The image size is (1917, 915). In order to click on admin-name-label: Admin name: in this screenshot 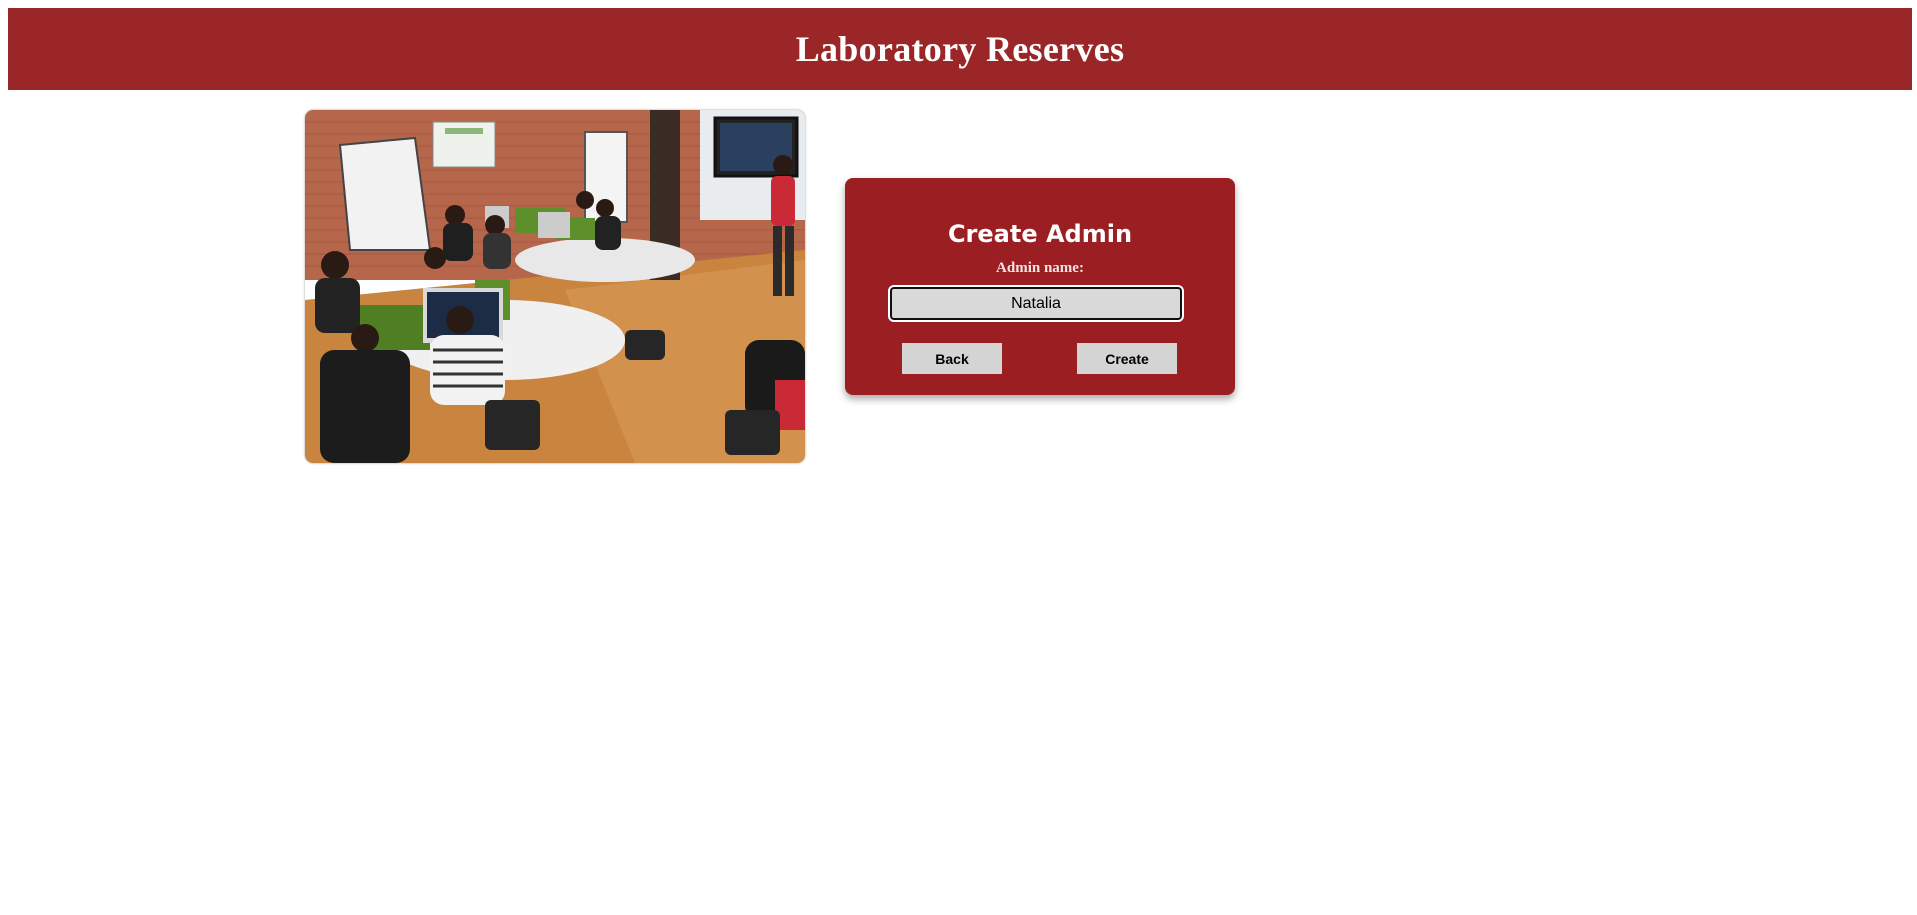, I will do `click(1040, 268)`.